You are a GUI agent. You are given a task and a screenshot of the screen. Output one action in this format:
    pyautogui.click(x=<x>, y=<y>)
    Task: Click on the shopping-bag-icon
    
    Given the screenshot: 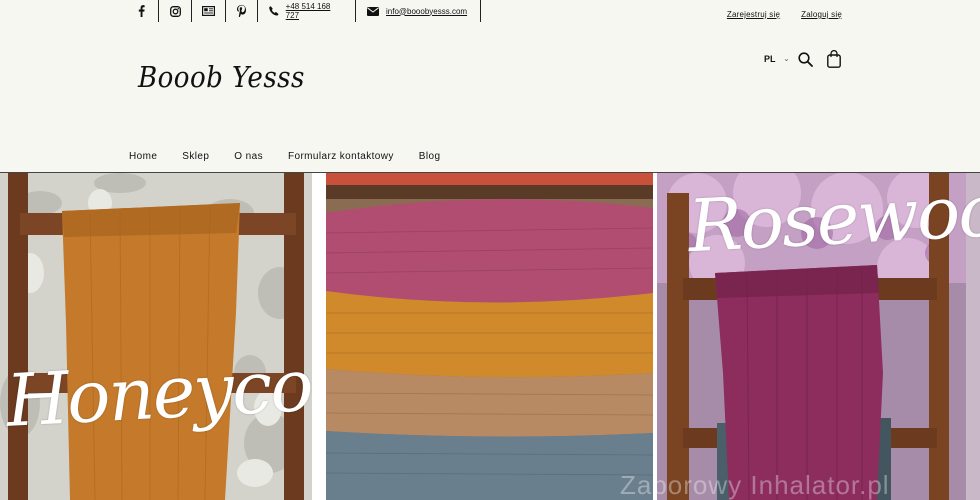 What is the action you would take?
    pyautogui.click(x=834, y=59)
    